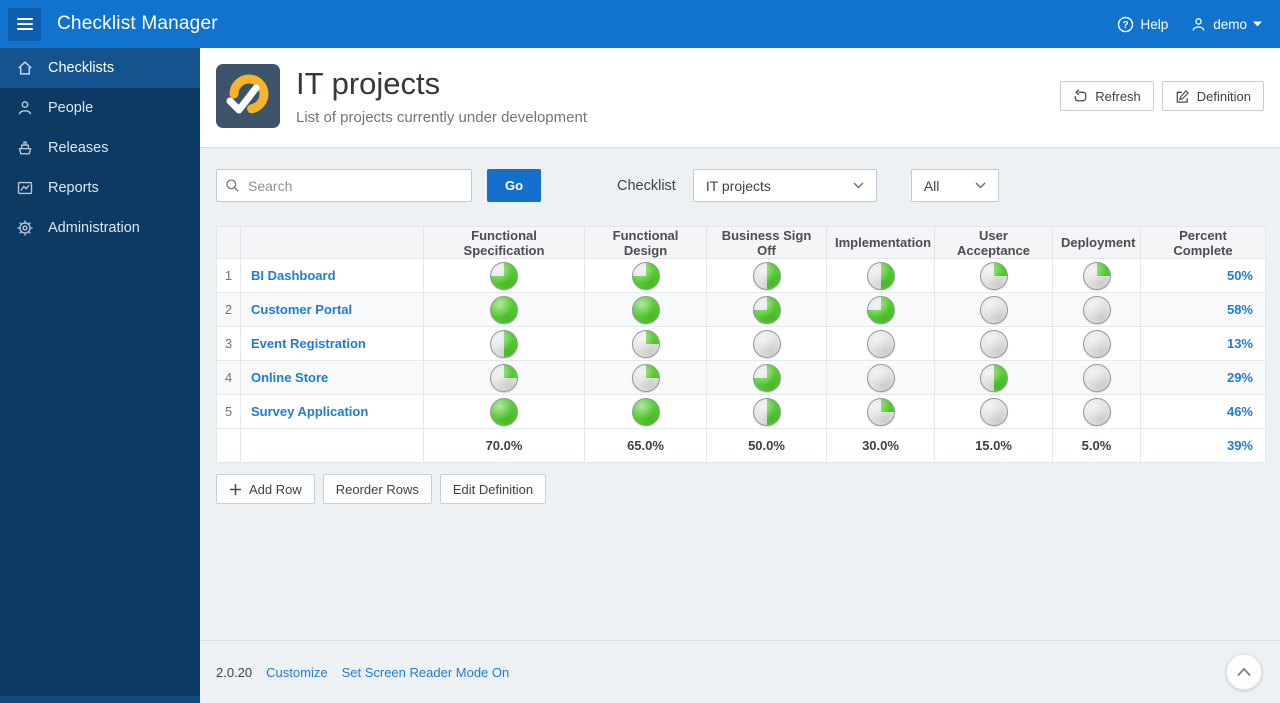 Image resolution: width=1280 pixels, height=703 pixels. Describe the element at coordinates (100, 108) in the screenshot. I see `sidebar-item-people: People` at that location.